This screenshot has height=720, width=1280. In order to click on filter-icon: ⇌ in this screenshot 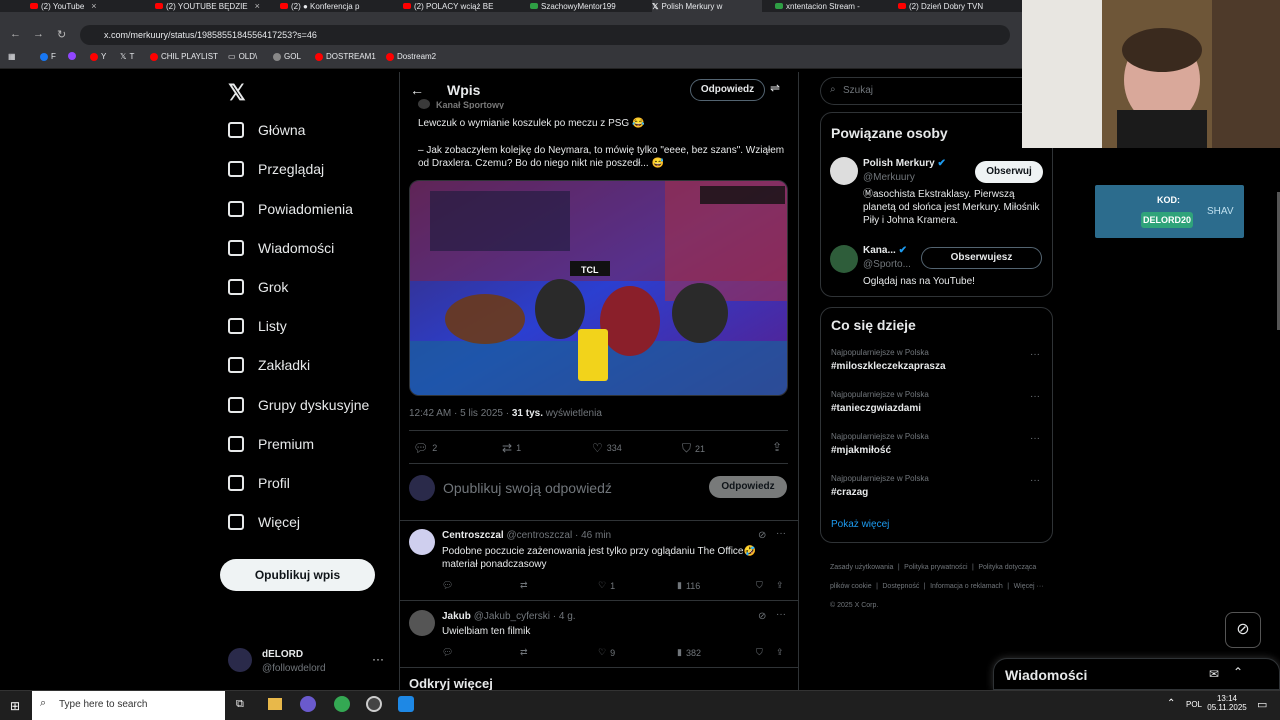, I will do `click(775, 88)`.